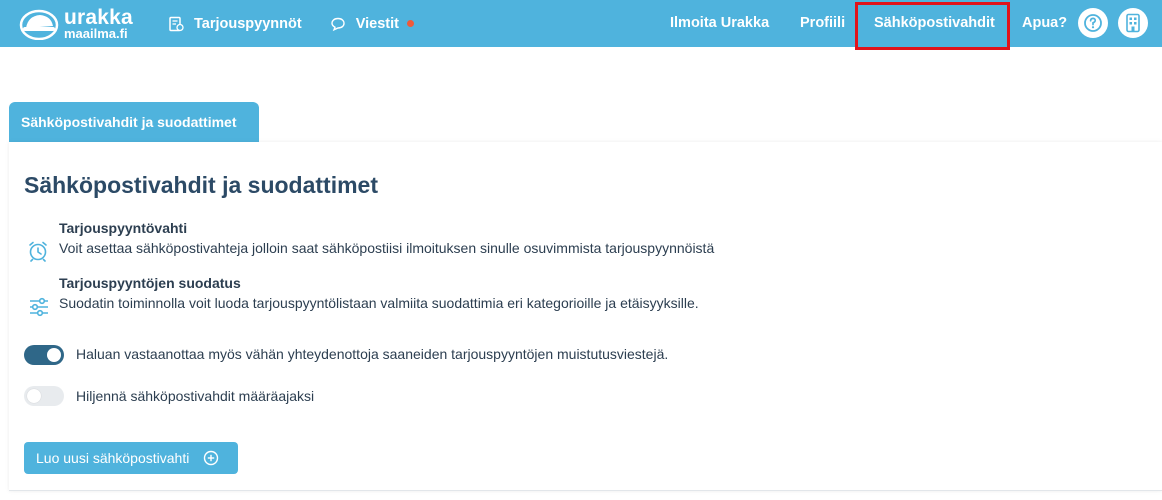 The width and height of the screenshot is (1162, 500). Describe the element at coordinates (1044, 23) in the screenshot. I see `nav-help: Apua?` at that location.